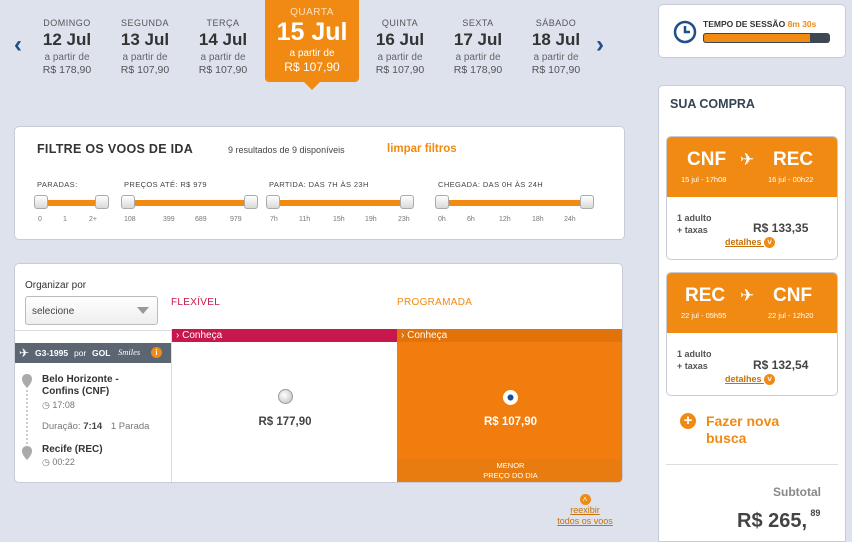 Image resolution: width=852 pixels, height=542 pixels. I want to click on details-label: detalhes, so click(743, 379).